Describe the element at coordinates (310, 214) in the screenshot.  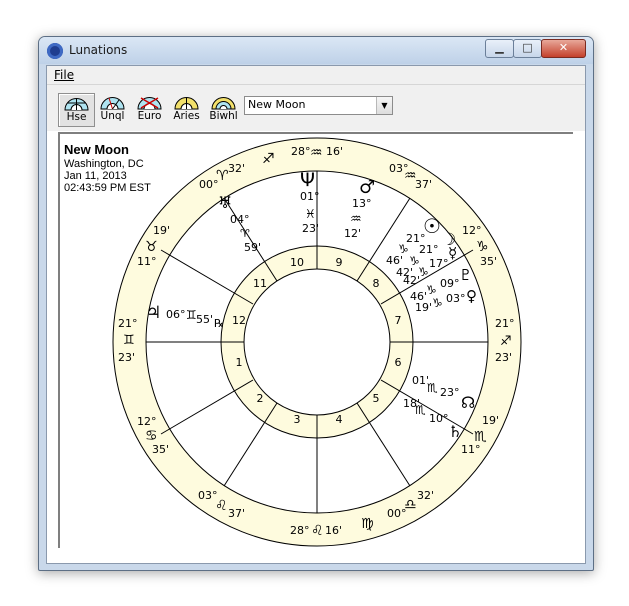
I see `neptune-sign: ♓` at that location.